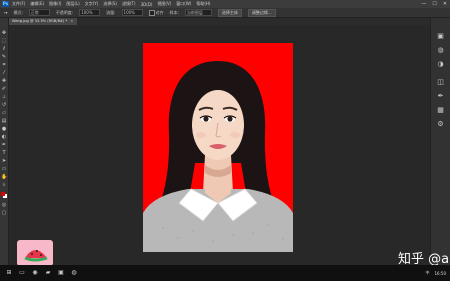  I want to click on opacity-field: 100%, so click(90, 12).